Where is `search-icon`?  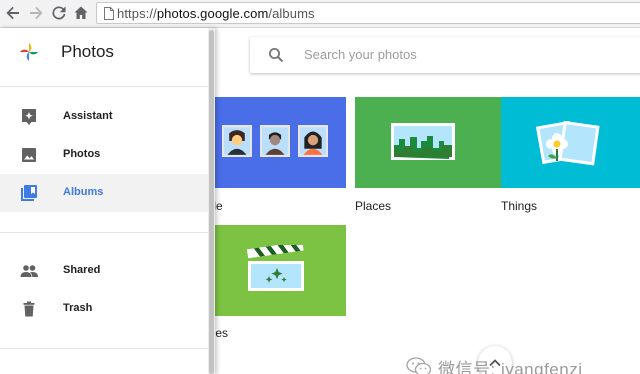
search-icon is located at coordinates (276, 55).